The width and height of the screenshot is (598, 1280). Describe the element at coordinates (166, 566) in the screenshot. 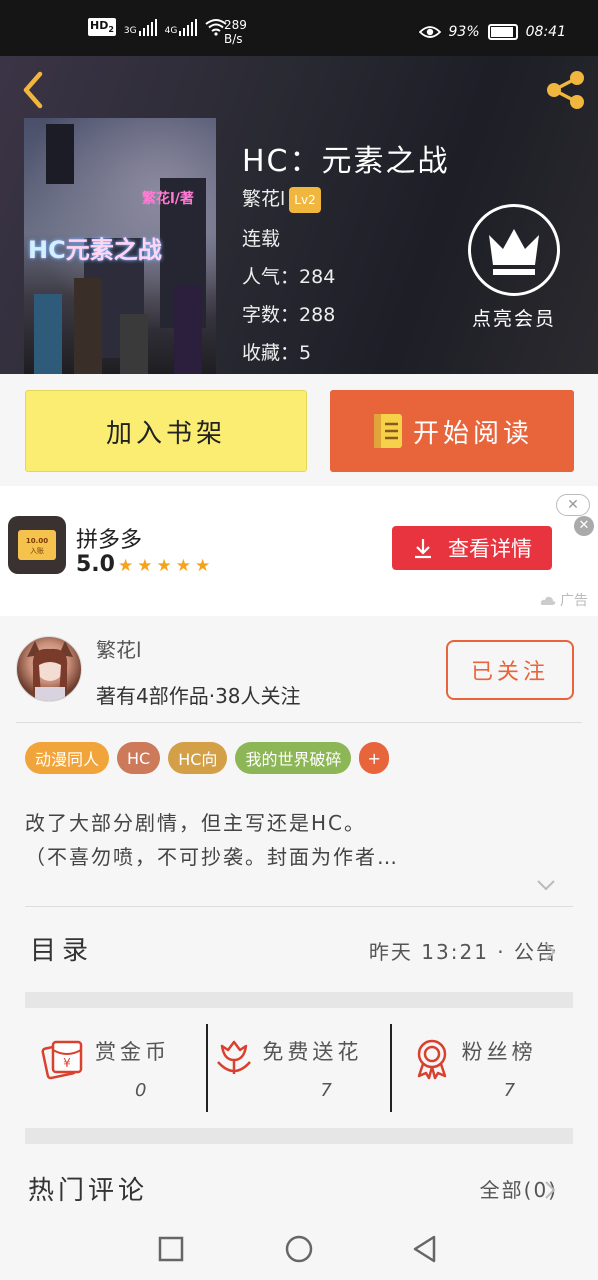

I see `star-rating-icon: ★★★★★` at that location.